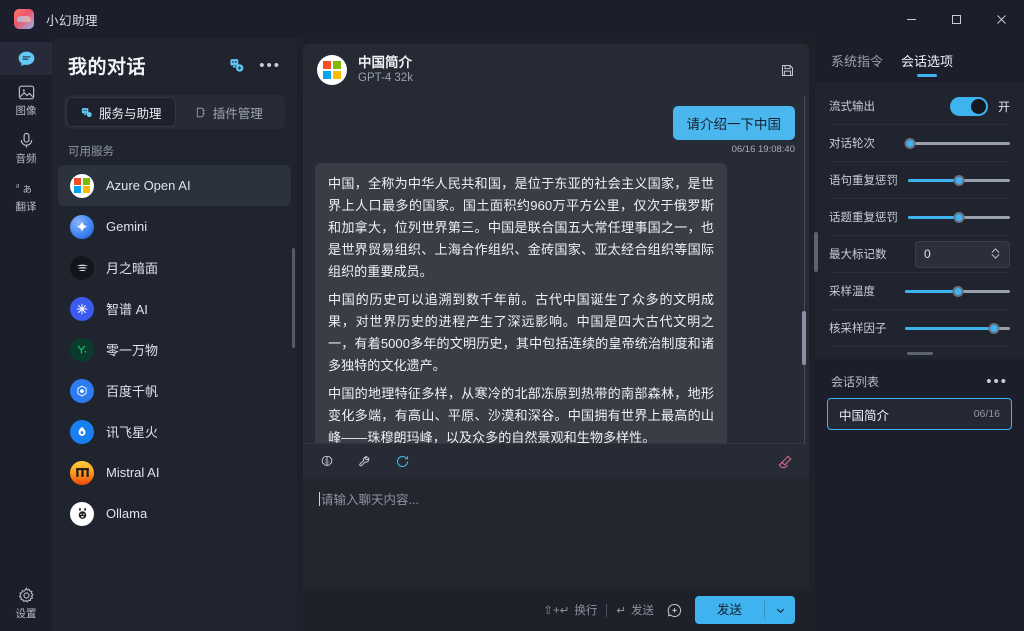 Image resolution: width=1024 pixels, height=631 pixels. Describe the element at coordinates (26, 58) in the screenshot. I see `rail-item-chat` at that location.